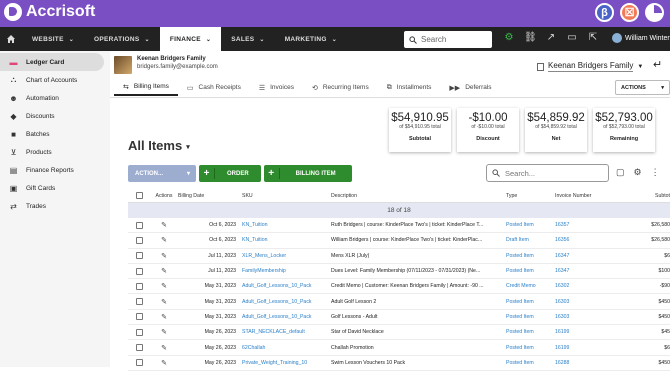  What do you see at coordinates (286, 332) in the screenshot?
I see `cell-sku: STAR_NECKLACE_default` at bounding box center [286, 332].